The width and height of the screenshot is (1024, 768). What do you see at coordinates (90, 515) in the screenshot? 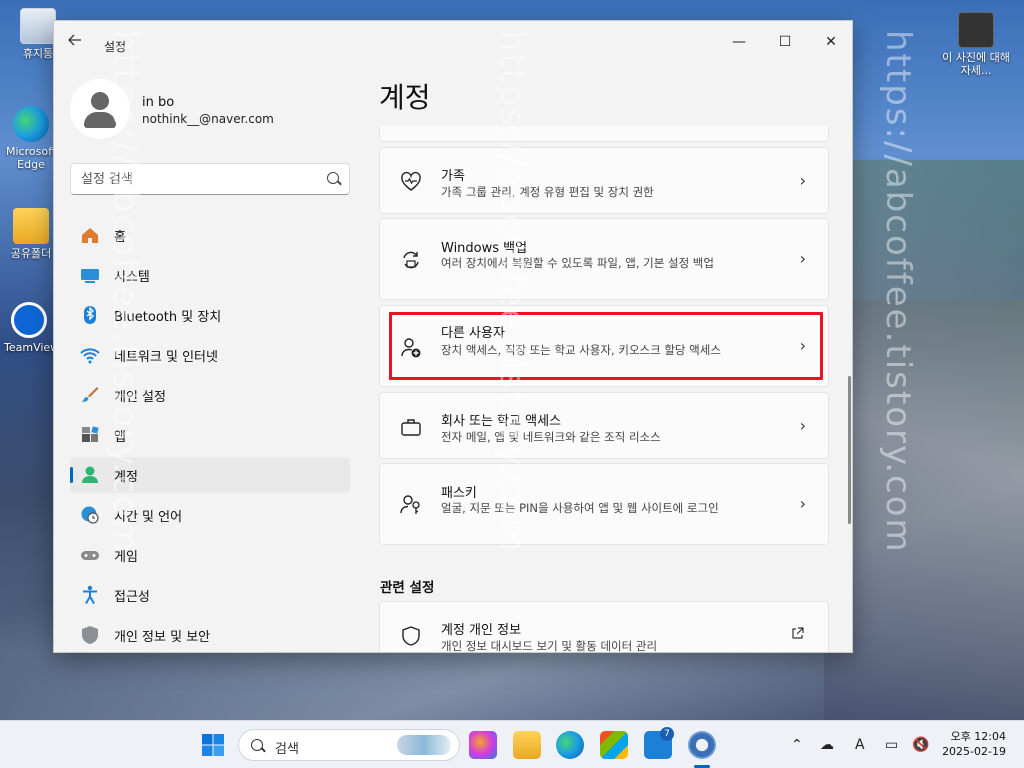
I see `globe-clock-icon` at bounding box center [90, 515].